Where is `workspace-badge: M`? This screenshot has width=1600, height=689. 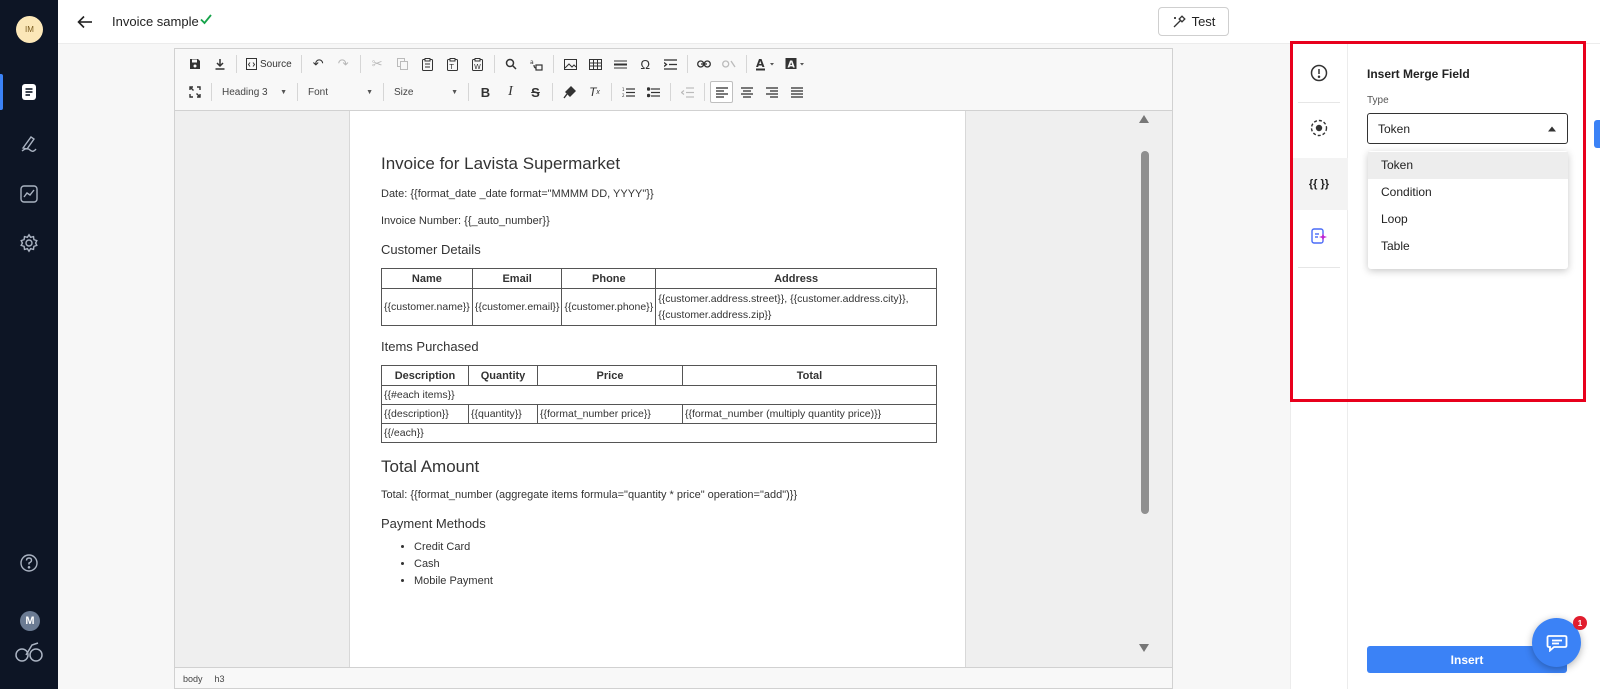 workspace-badge: M is located at coordinates (30, 621).